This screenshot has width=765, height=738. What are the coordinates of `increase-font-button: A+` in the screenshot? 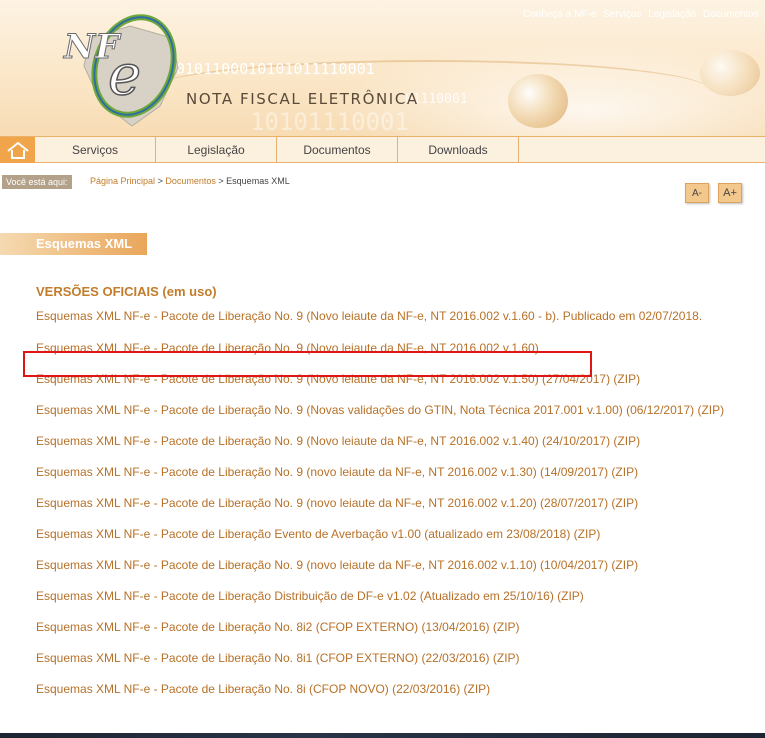 It's located at (730, 193).